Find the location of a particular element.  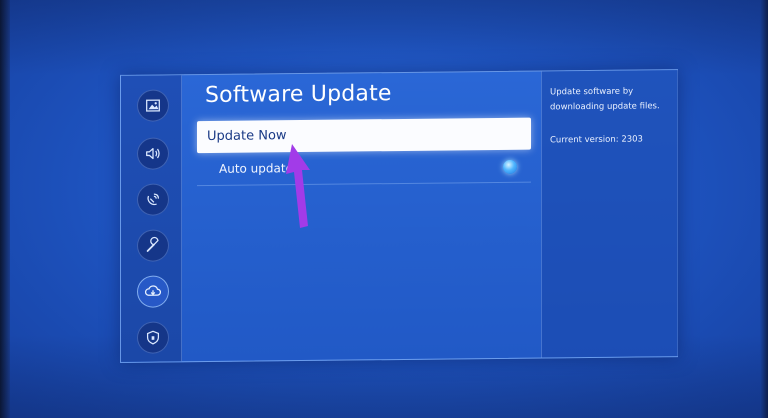

general-icon is located at coordinates (153, 245).